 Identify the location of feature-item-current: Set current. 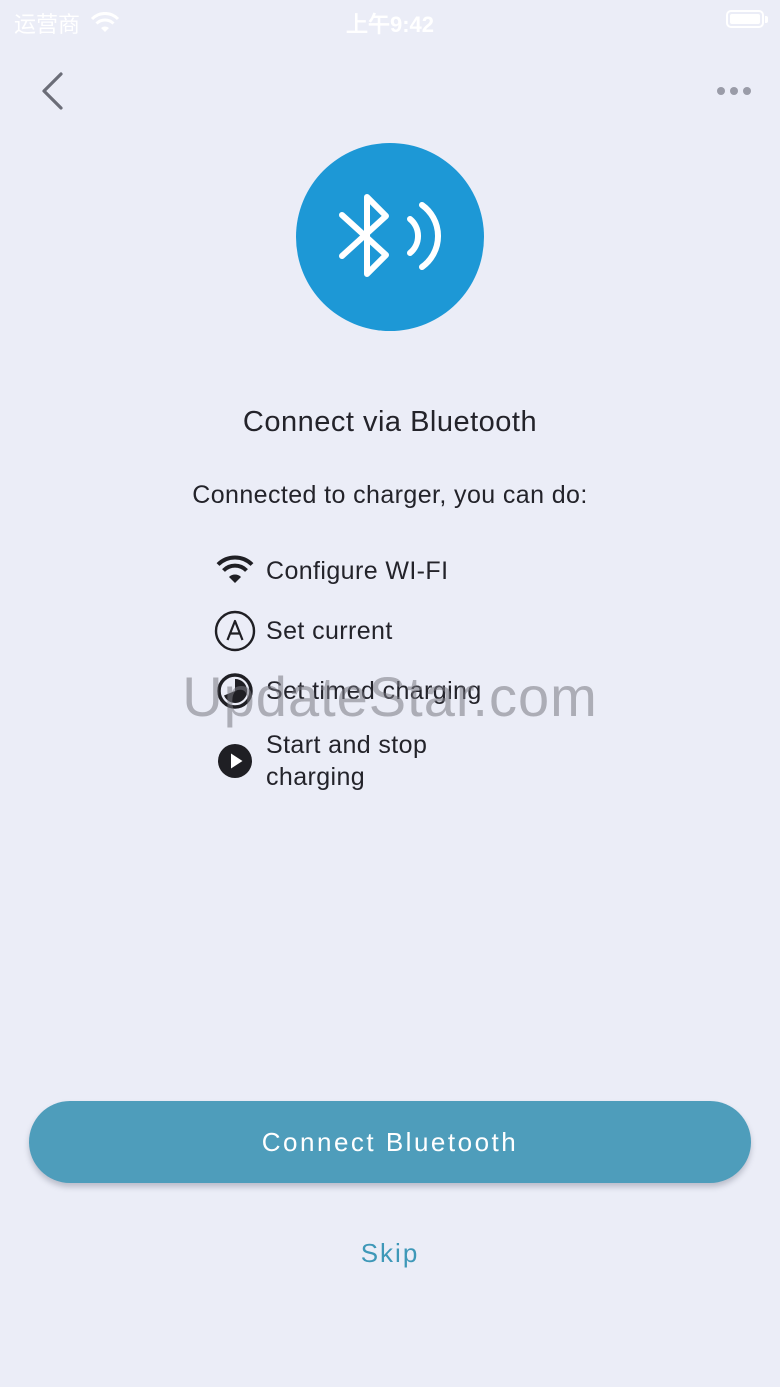
(303, 631).